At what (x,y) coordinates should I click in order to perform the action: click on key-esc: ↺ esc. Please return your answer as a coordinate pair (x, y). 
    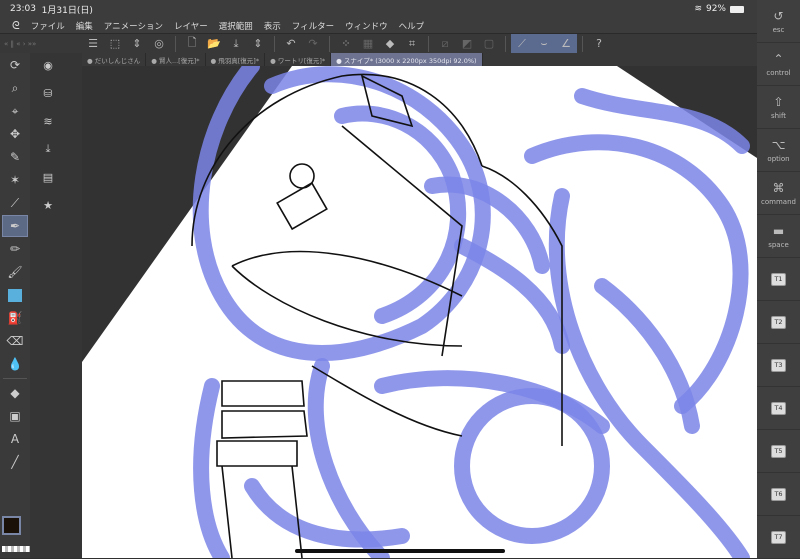
    Looking at the image, I should click on (778, 21).